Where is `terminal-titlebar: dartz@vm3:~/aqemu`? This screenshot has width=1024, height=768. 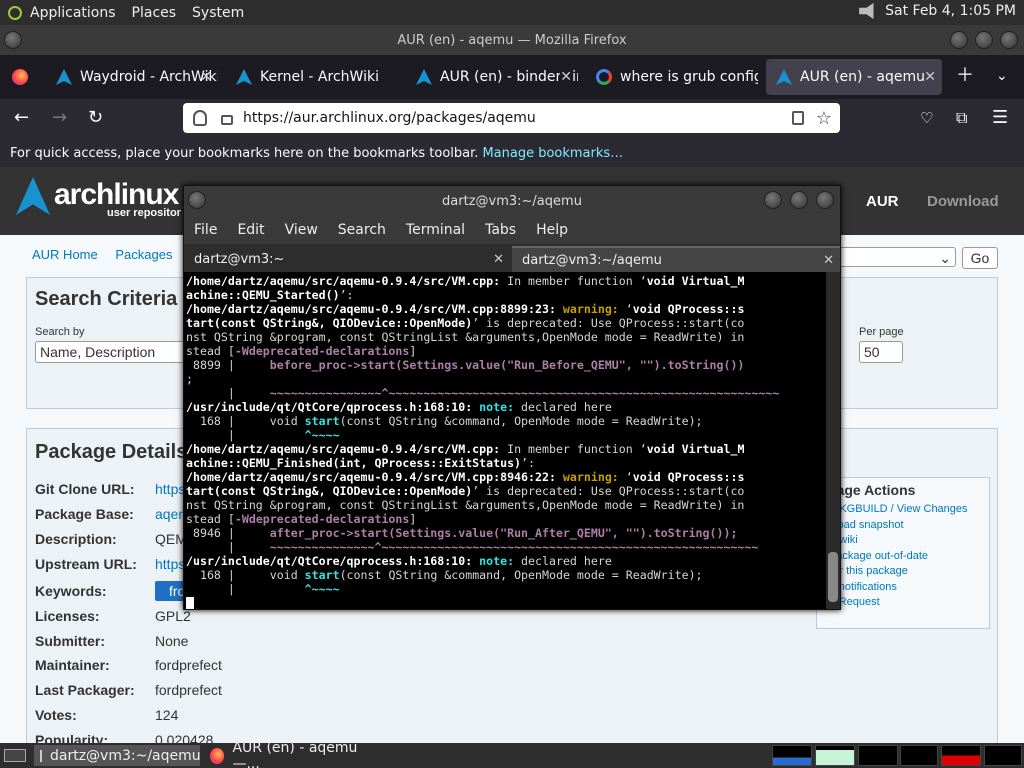
terminal-titlebar: dartz@vm3:~/aqemu is located at coordinates (512, 201).